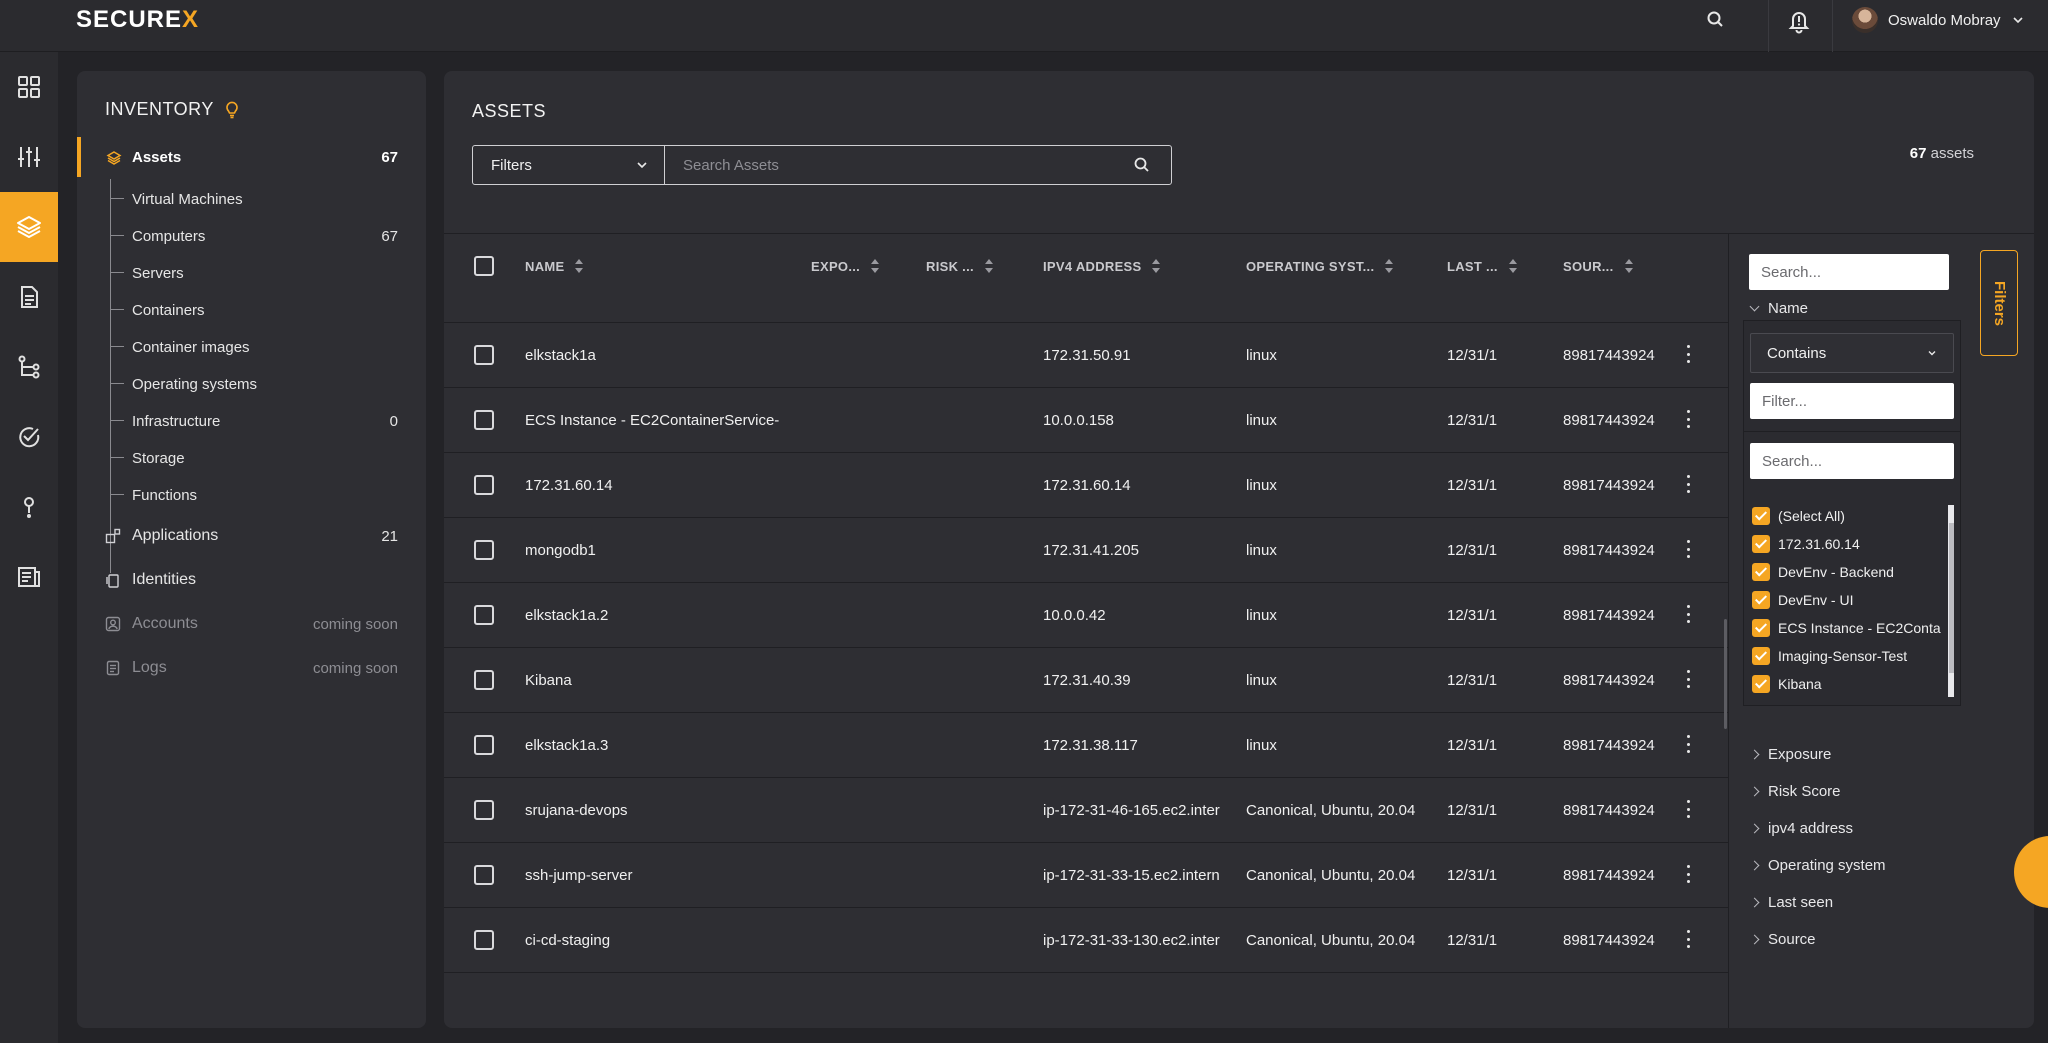 The width and height of the screenshot is (2048, 1043). I want to click on notification-bell-icon, so click(1799, 21).